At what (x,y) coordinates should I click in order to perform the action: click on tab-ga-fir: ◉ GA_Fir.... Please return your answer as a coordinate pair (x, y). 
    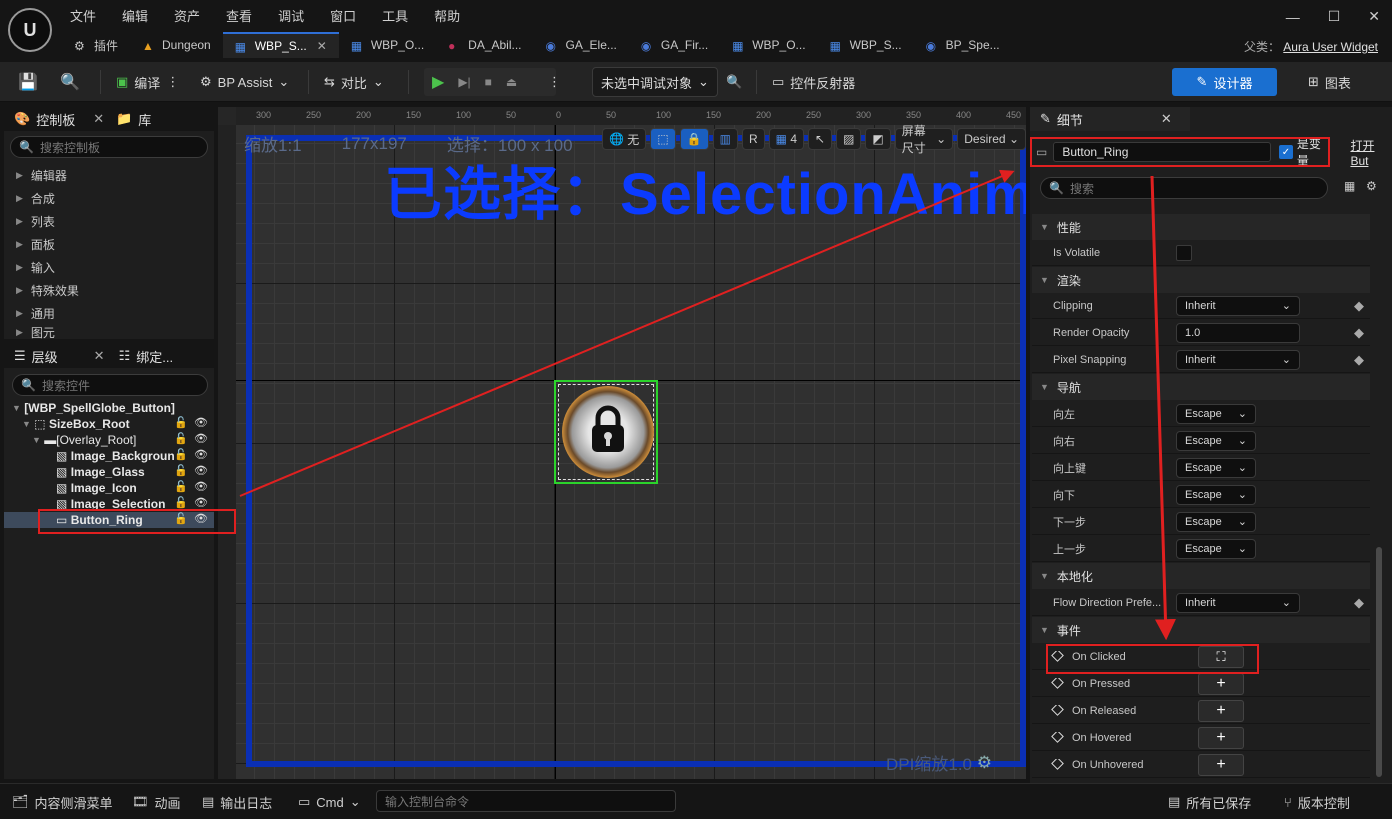
    Looking at the image, I should click on (674, 45).